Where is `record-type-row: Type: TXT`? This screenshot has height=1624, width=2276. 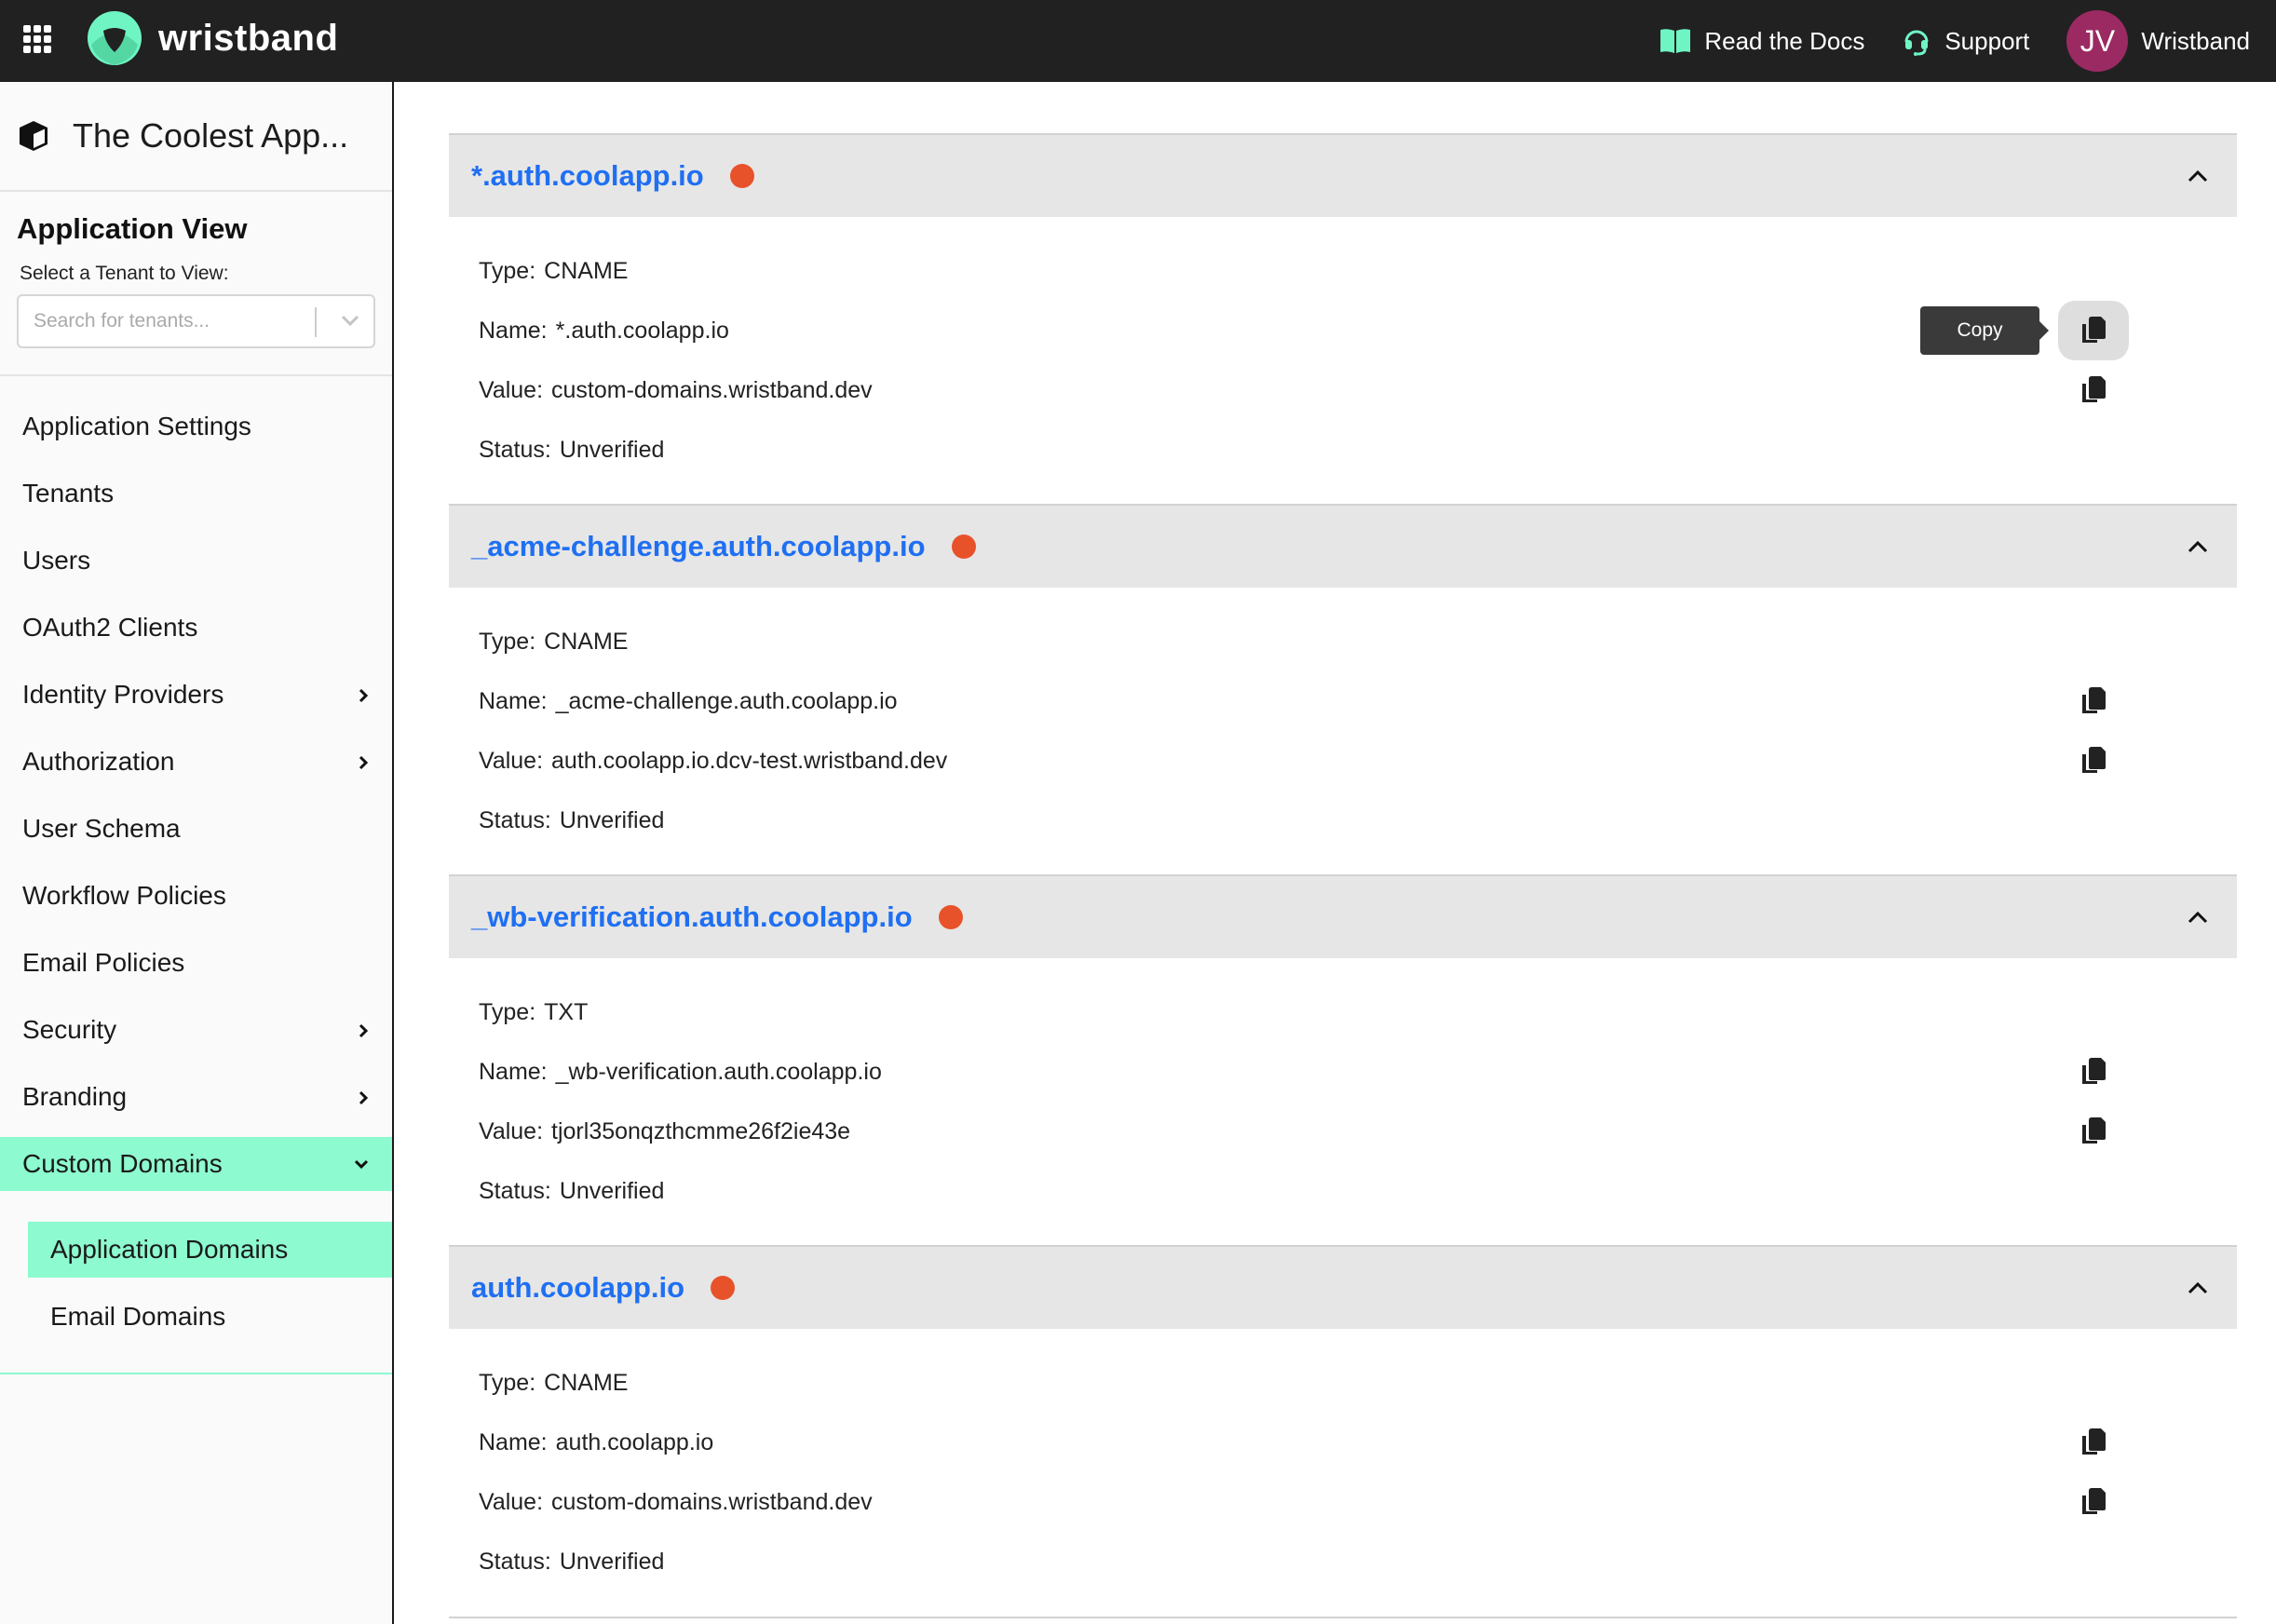 record-type-row: Type: TXT is located at coordinates (533, 1012).